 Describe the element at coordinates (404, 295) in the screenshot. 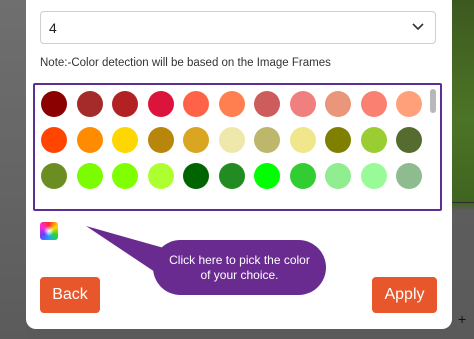

I see `apply-button: Apply` at that location.